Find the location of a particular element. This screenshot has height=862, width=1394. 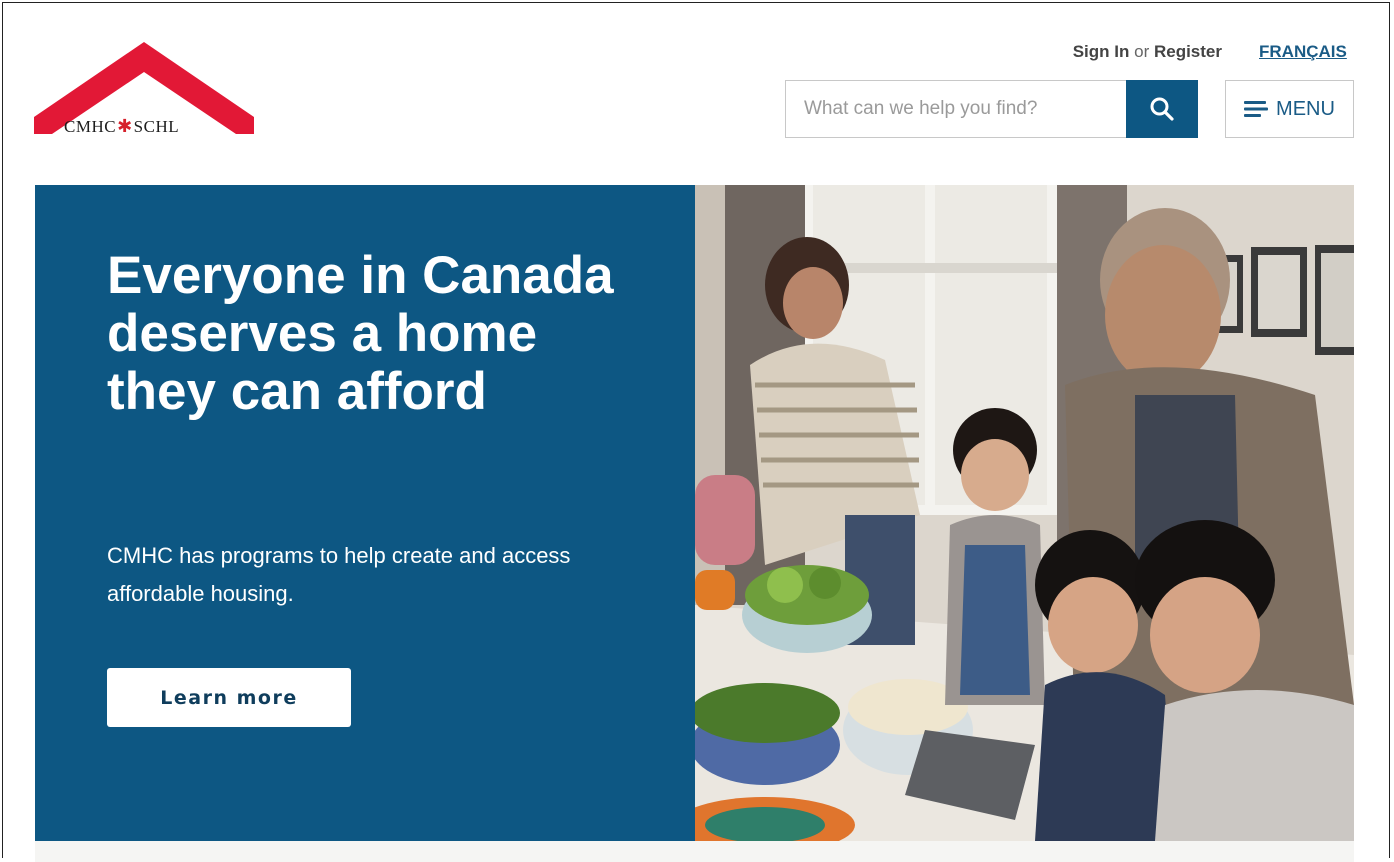

search-button is located at coordinates (1162, 109).